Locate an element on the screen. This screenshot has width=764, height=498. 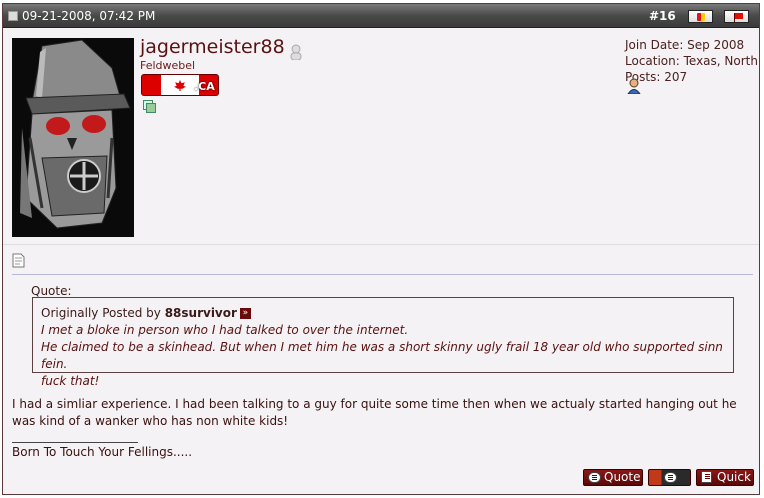
report-flag-icon is located at coordinates (736, 16).